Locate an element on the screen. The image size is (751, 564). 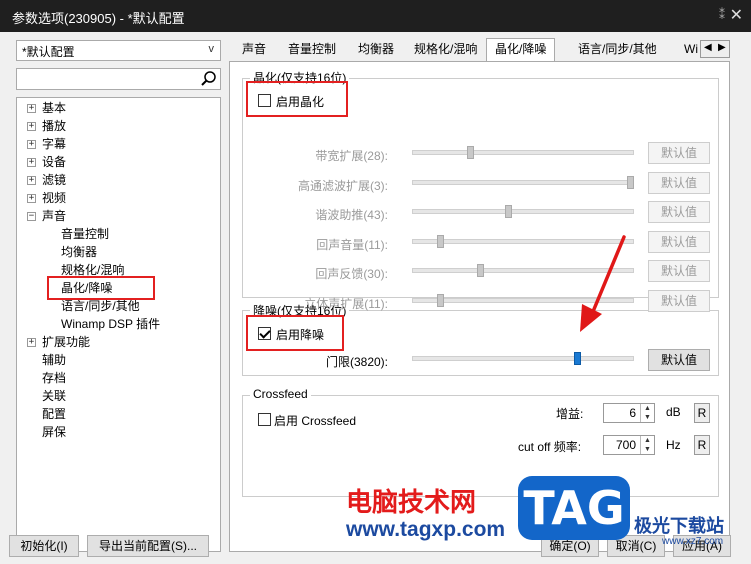
search-input is located at coordinates (118, 79).